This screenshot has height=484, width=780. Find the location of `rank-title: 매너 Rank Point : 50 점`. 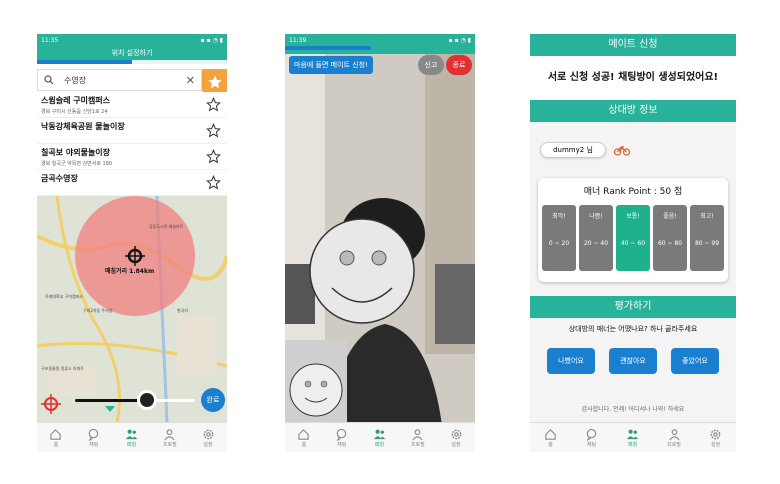

rank-title: 매너 Rank Point : 50 점 is located at coordinates (633, 192).